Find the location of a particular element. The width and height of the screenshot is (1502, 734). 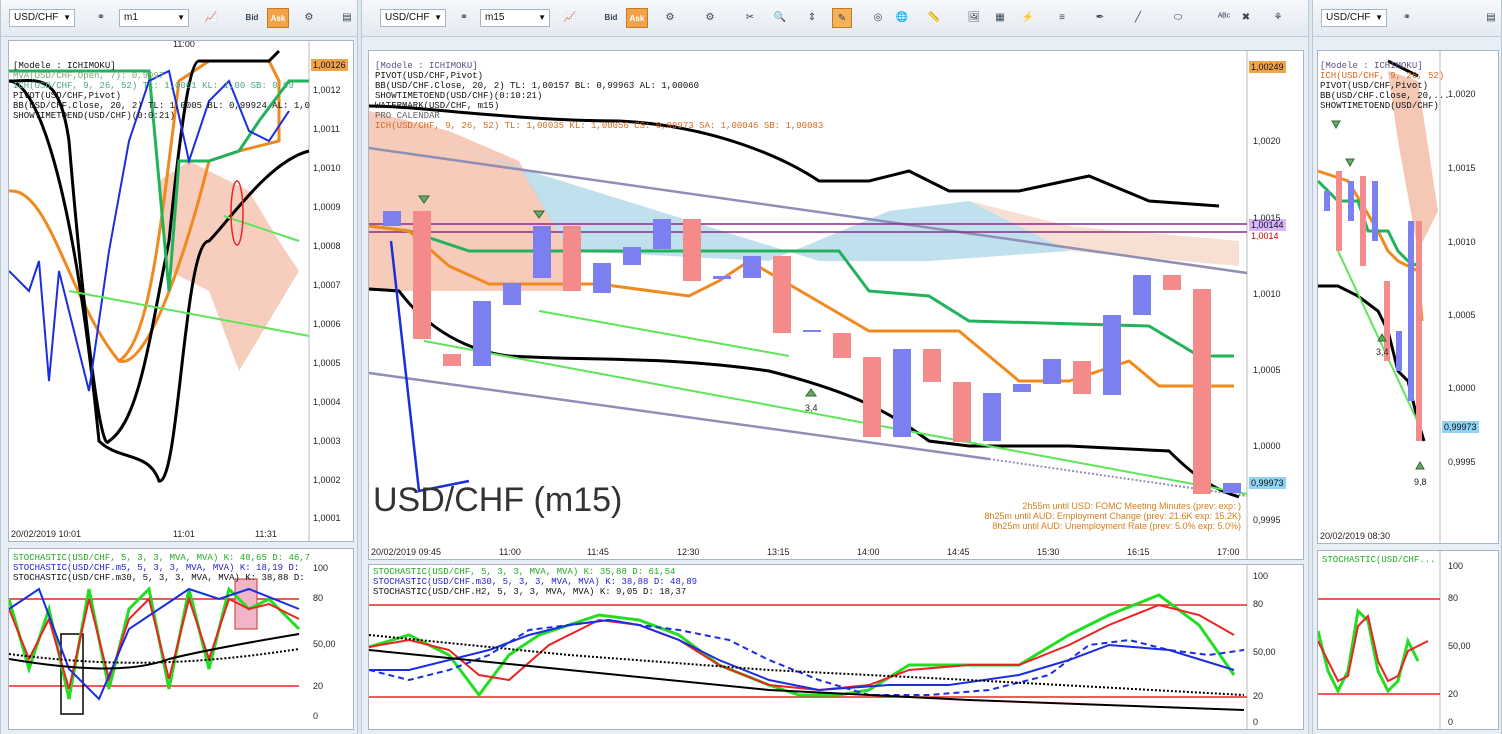

y-tick: 1,0015 is located at coordinates (1462, 168).